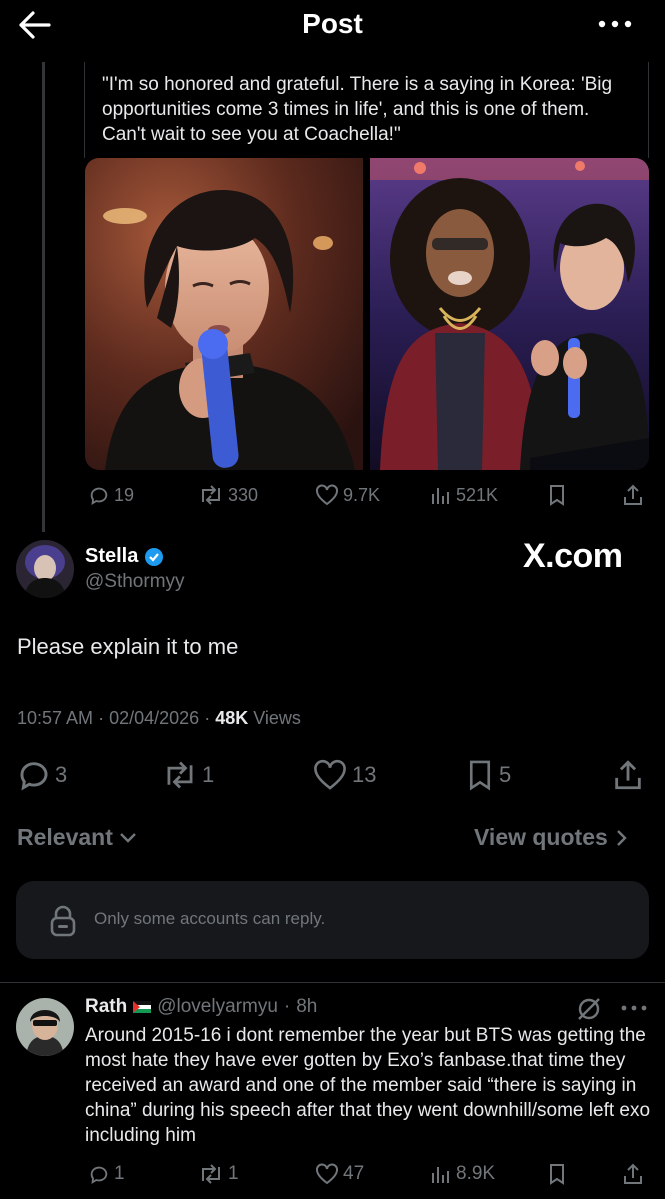  I want to click on chevron-right-icon, so click(621, 837).